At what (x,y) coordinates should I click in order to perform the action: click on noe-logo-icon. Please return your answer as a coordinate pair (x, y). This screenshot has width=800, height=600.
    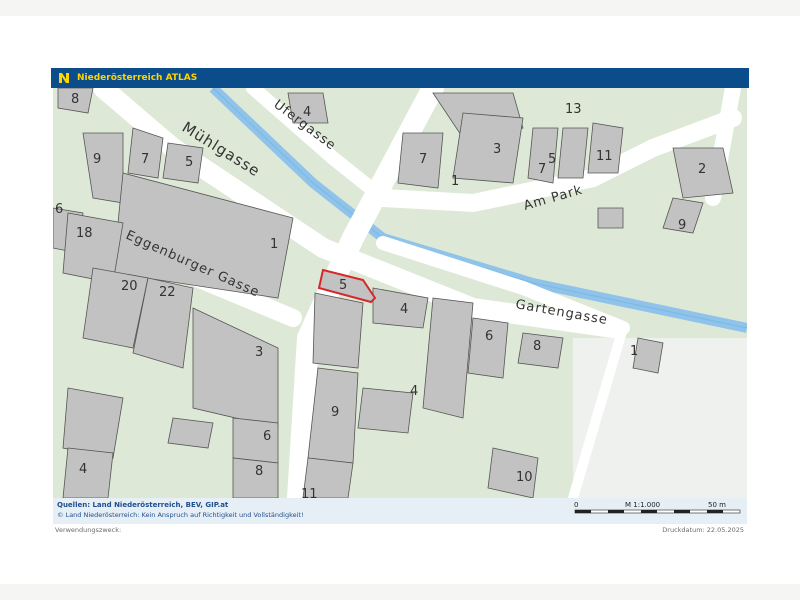
    Looking at the image, I should click on (64, 78).